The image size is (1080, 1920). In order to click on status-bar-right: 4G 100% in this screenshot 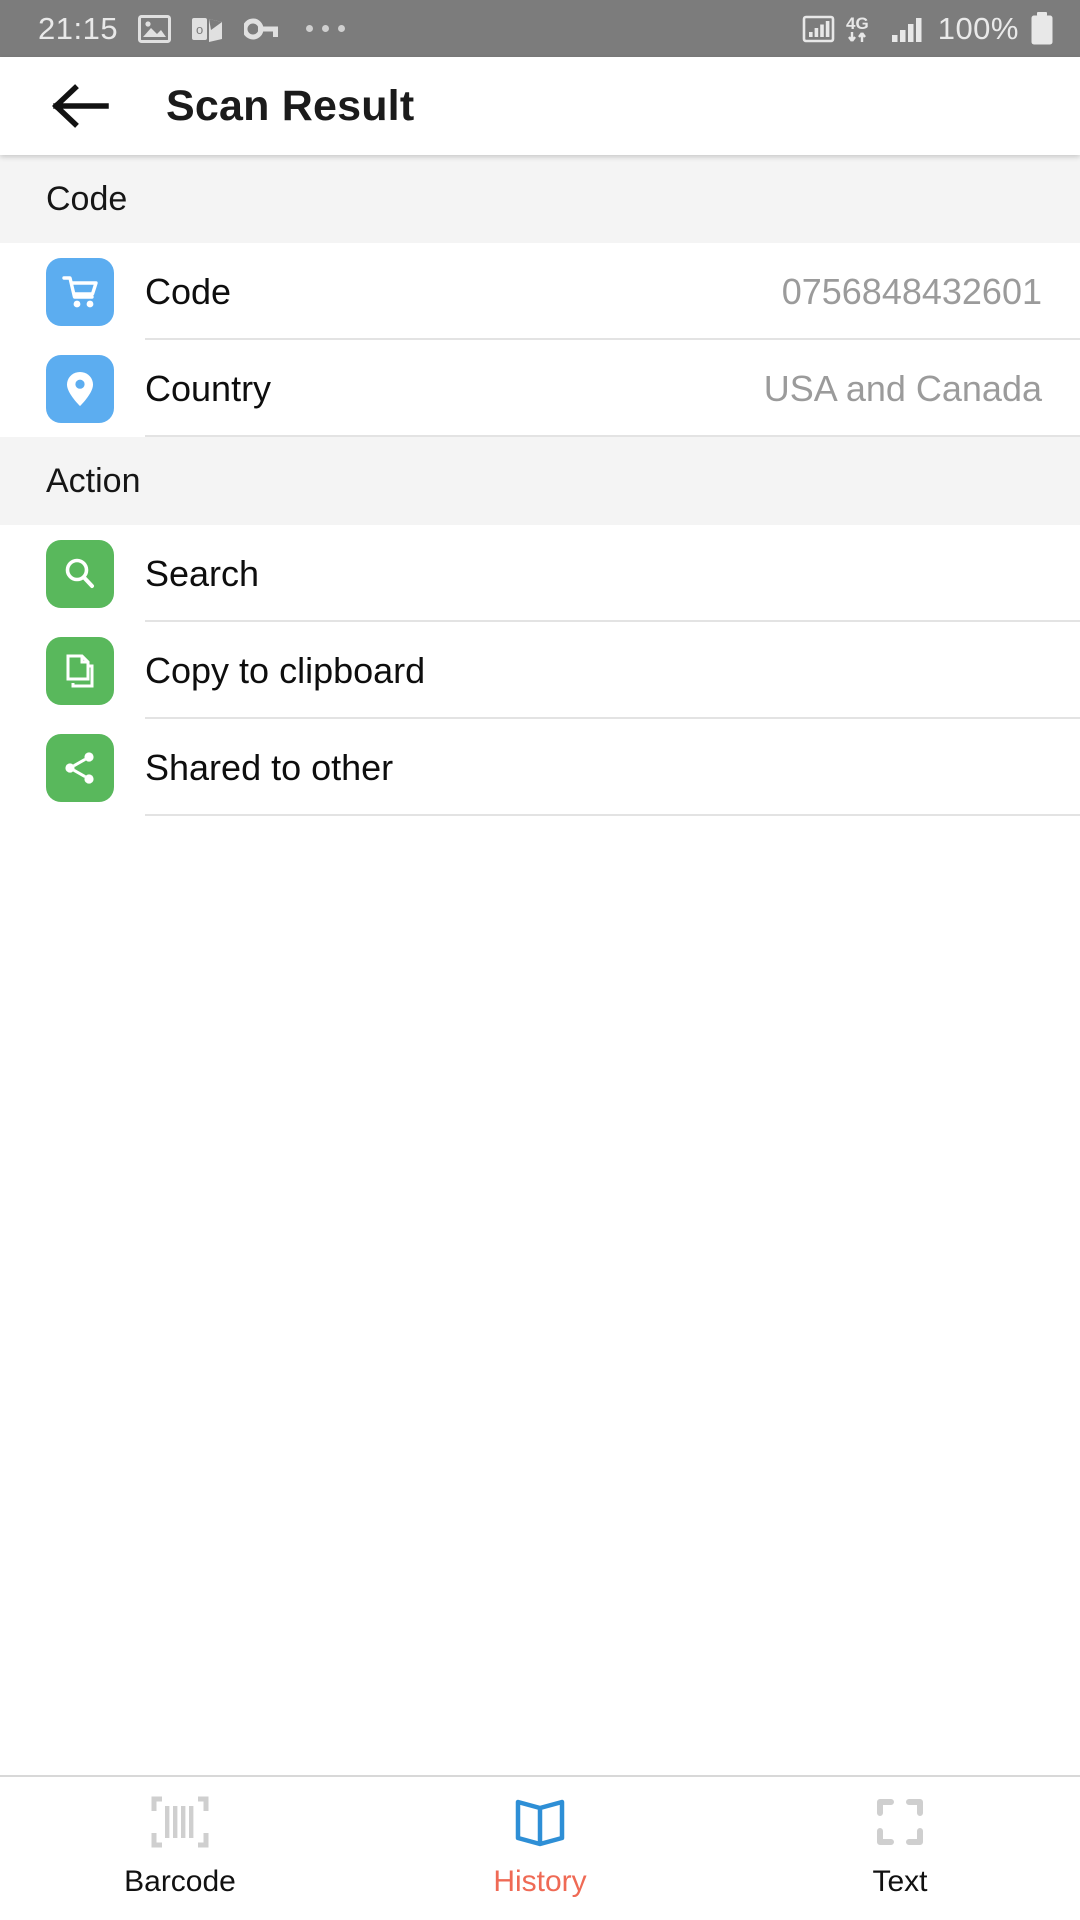, I will do `click(928, 28)`.